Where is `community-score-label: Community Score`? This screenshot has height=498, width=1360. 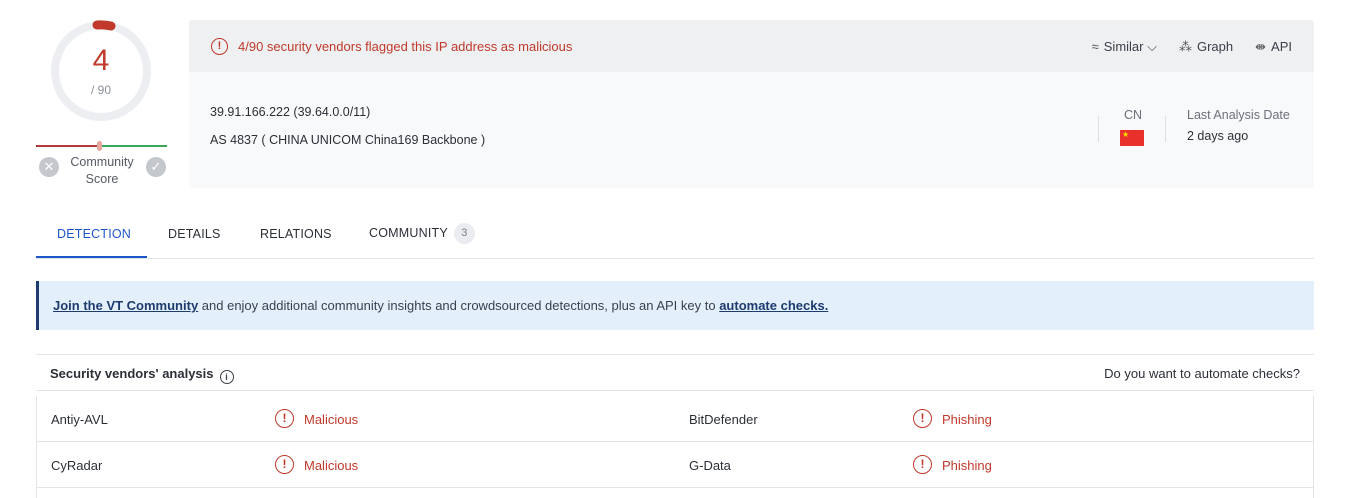
community-score-label: Community Score is located at coordinates (102, 170).